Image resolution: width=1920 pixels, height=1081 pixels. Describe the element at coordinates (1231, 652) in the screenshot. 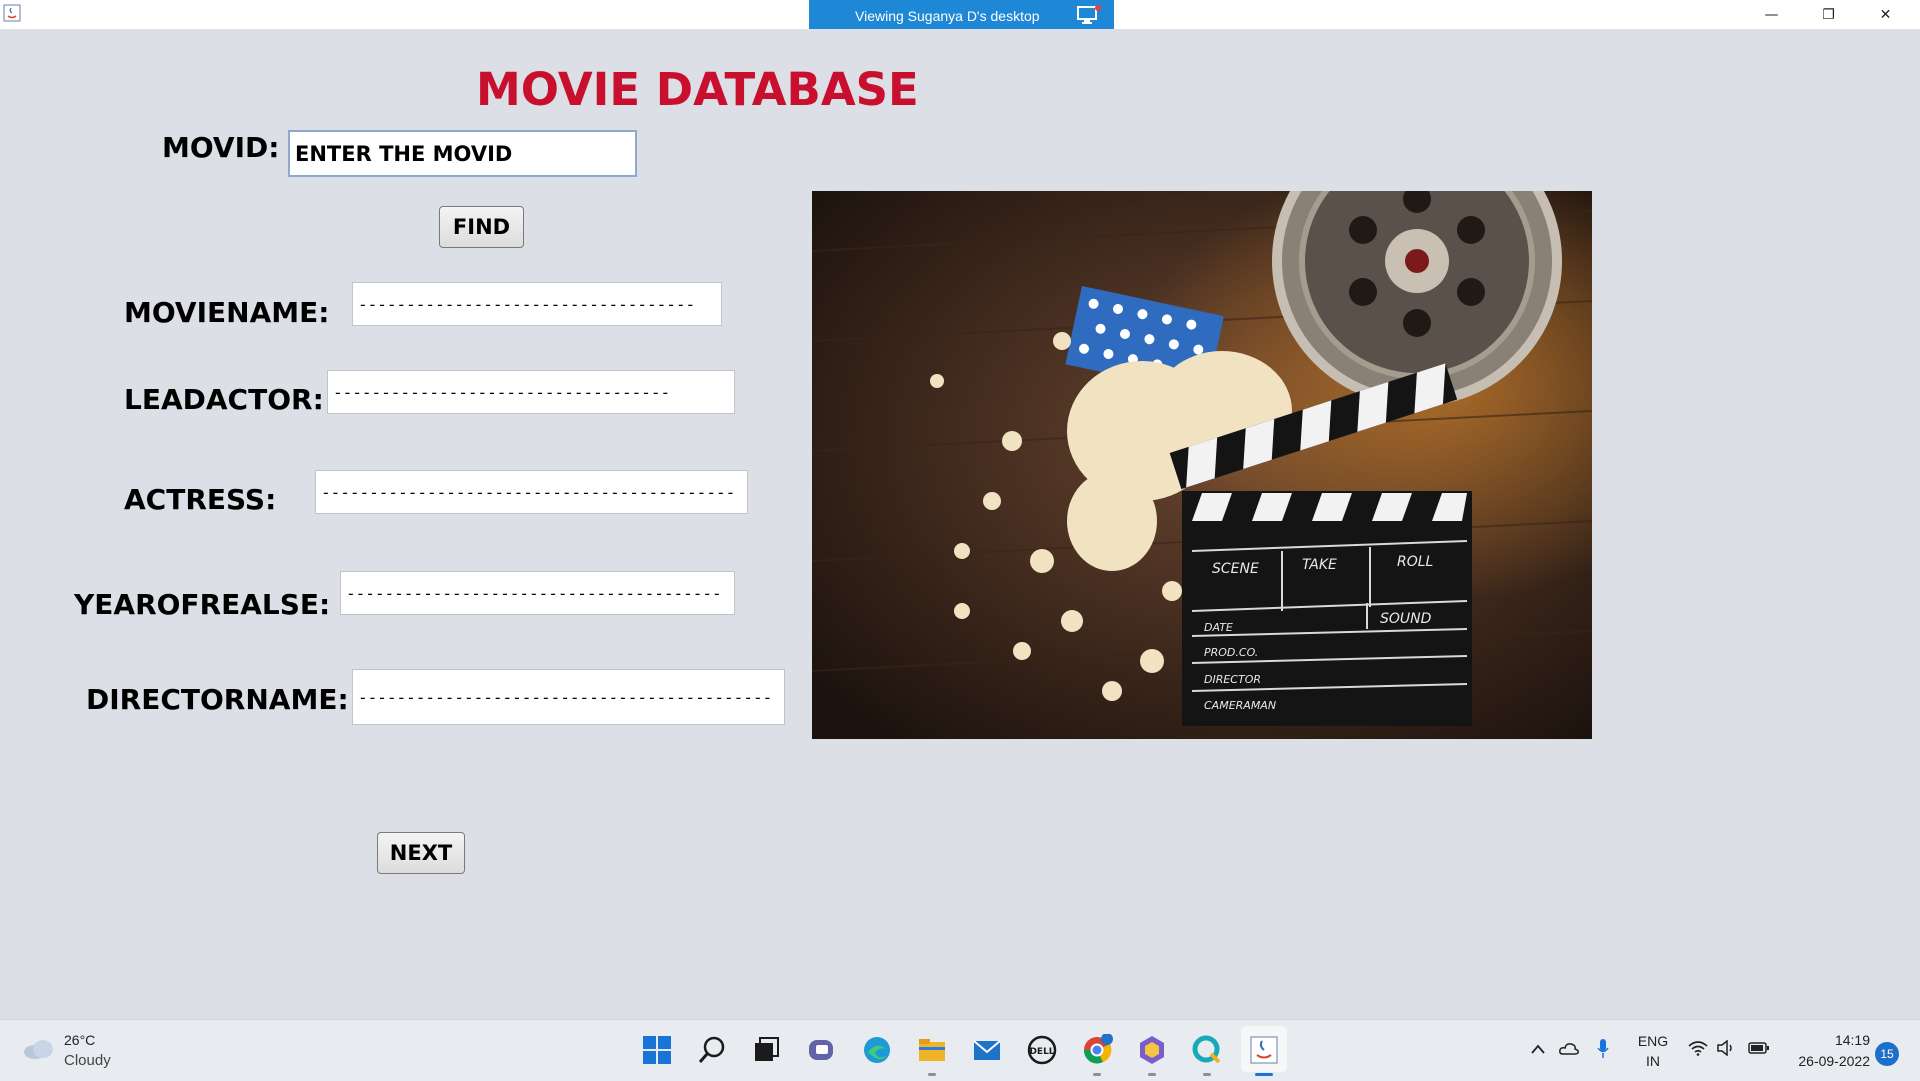

I see `slate-label: PROD.CO.` at that location.